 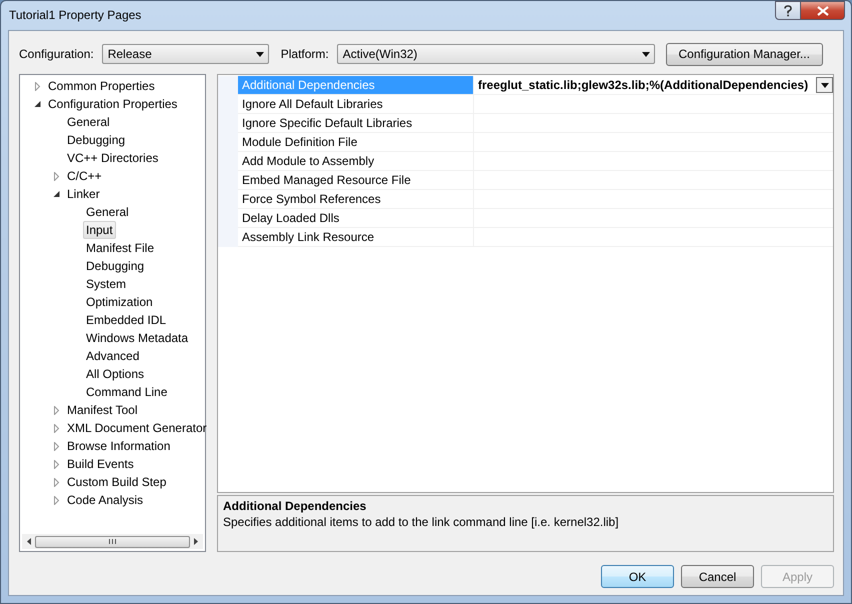 I want to click on tree-item: Common Properties, so click(x=101, y=86).